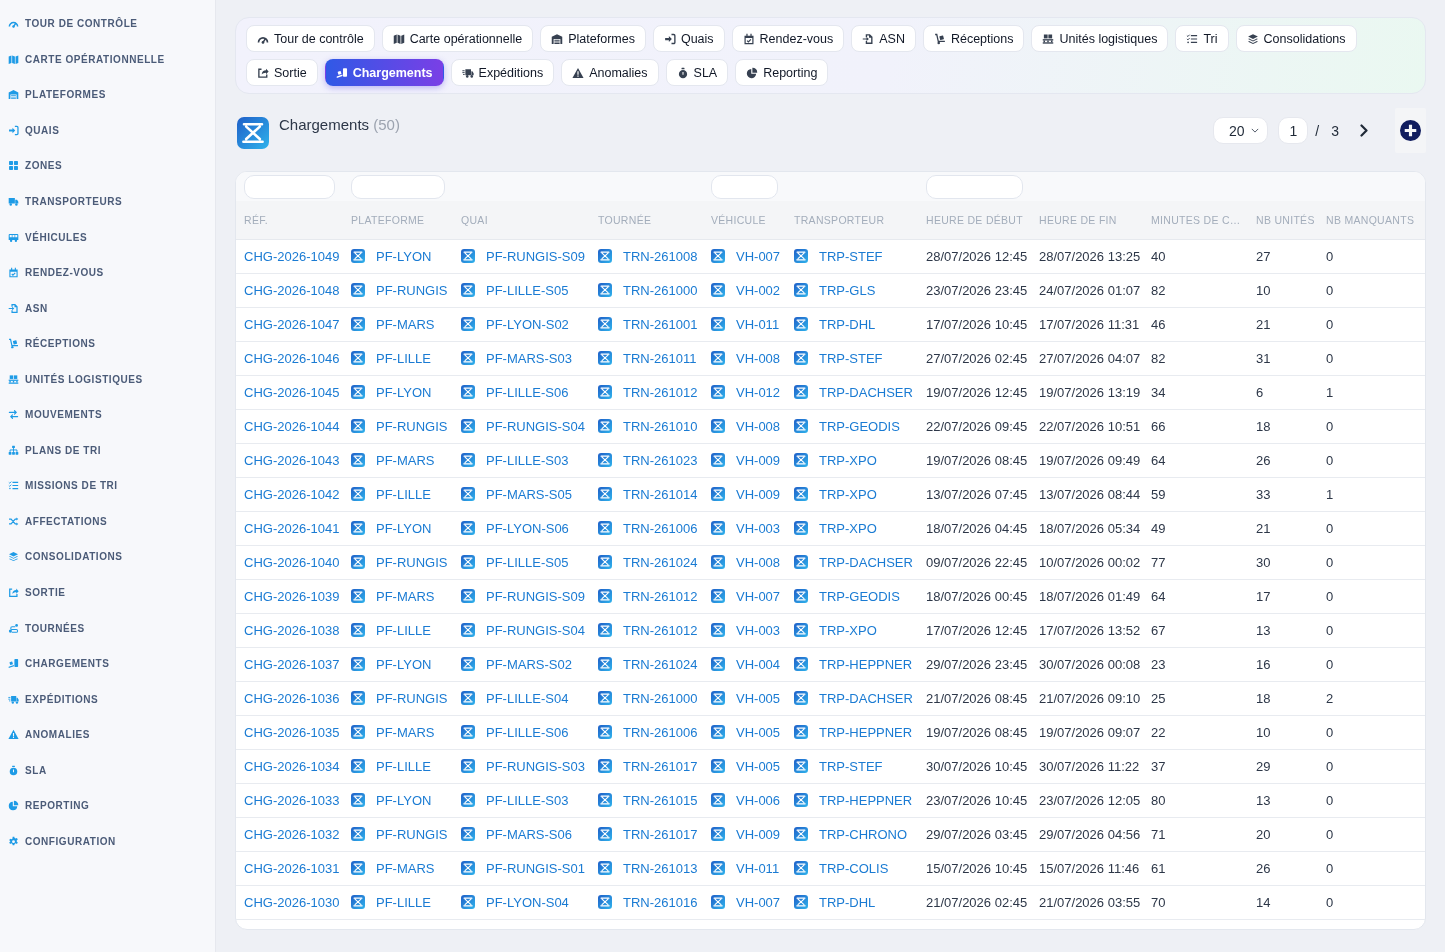 Image resolution: width=1445 pixels, height=952 pixels. I want to click on reference-link: CHG-2026-1043, so click(292, 460).